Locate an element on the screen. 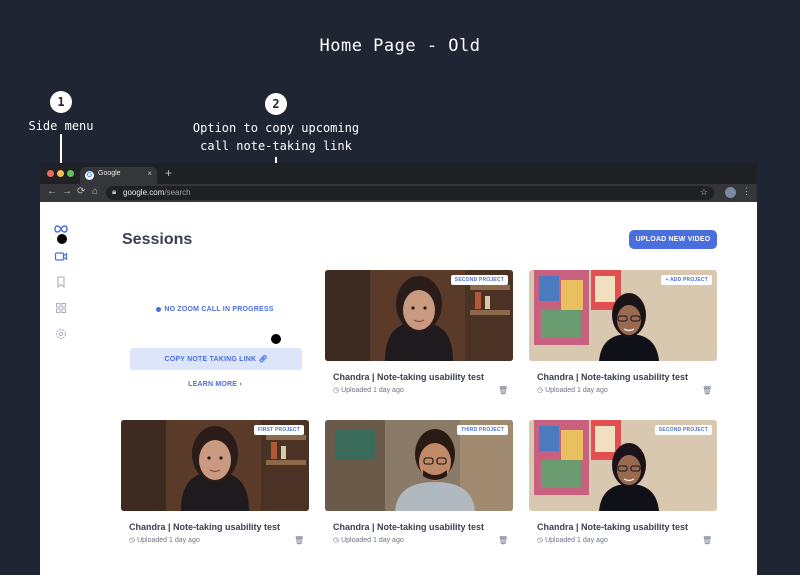 The width and height of the screenshot is (800, 575). bookmark-icon is located at coordinates (61, 282).